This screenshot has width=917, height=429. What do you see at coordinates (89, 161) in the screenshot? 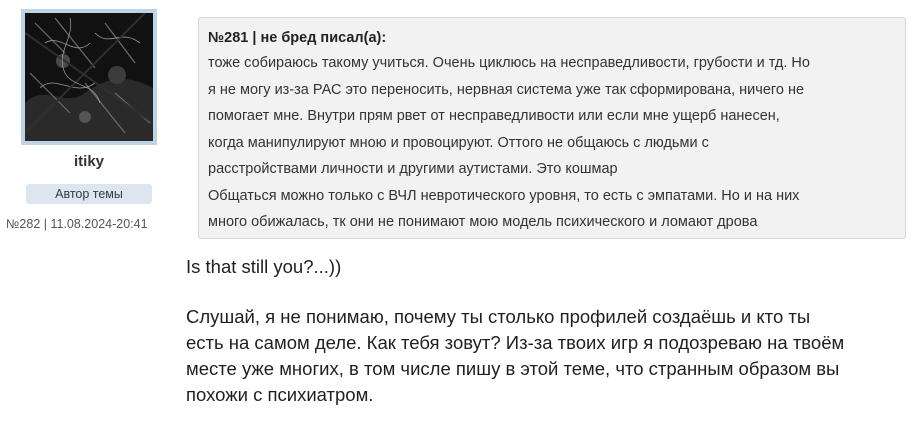
I see `author-username: itiky` at bounding box center [89, 161].